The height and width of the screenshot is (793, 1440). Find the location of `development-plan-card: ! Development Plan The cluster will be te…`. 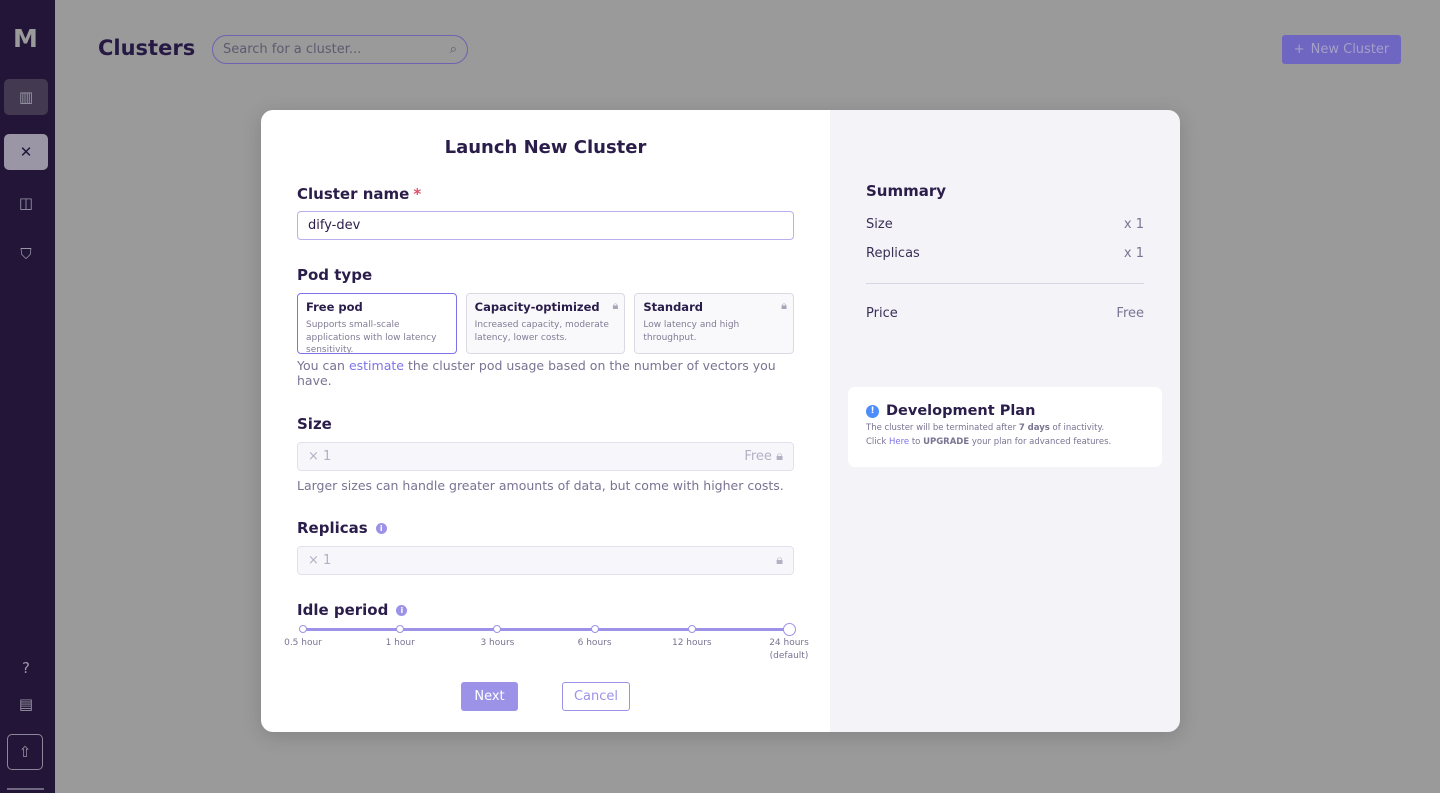

development-plan-card: ! Development Plan The cluster will be te… is located at coordinates (1005, 427).